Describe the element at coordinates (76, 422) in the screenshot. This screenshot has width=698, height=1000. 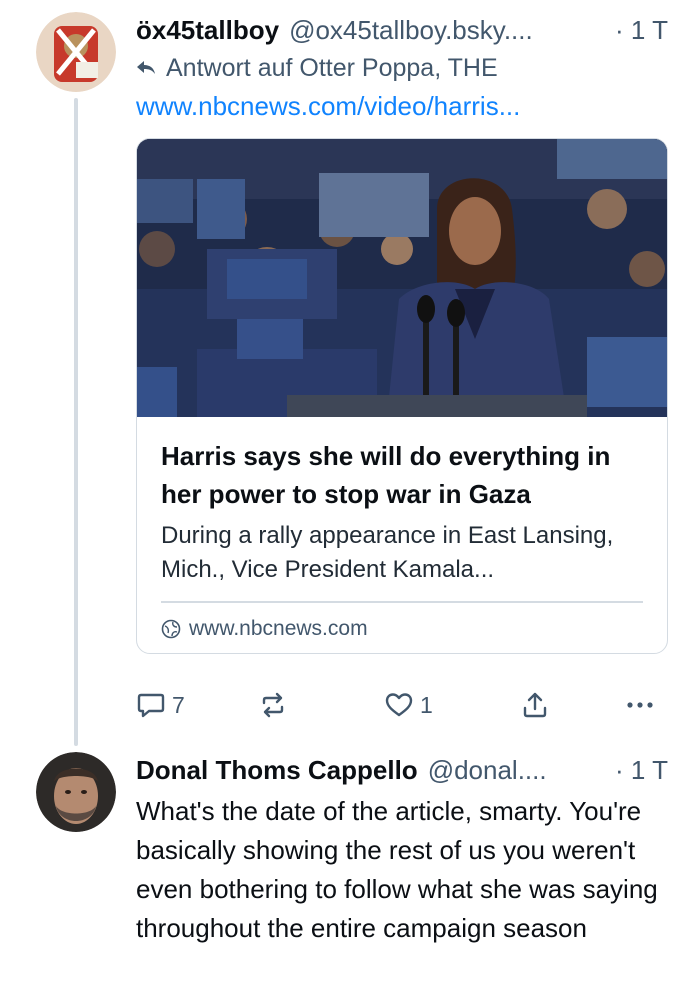
I see `thread-line` at that location.